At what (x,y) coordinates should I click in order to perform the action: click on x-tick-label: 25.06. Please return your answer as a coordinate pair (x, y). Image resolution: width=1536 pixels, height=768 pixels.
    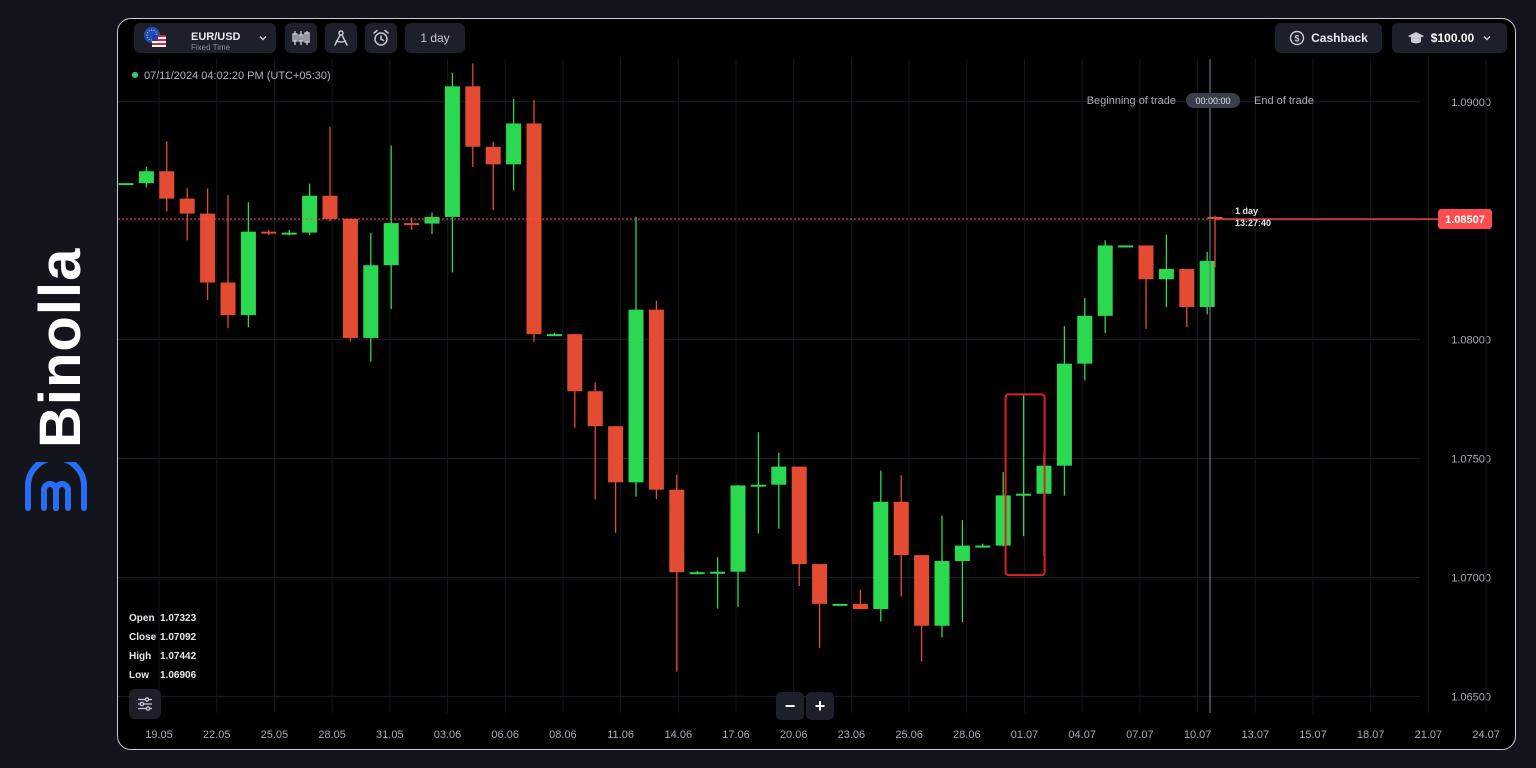
    Looking at the image, I should click on (909, 735).